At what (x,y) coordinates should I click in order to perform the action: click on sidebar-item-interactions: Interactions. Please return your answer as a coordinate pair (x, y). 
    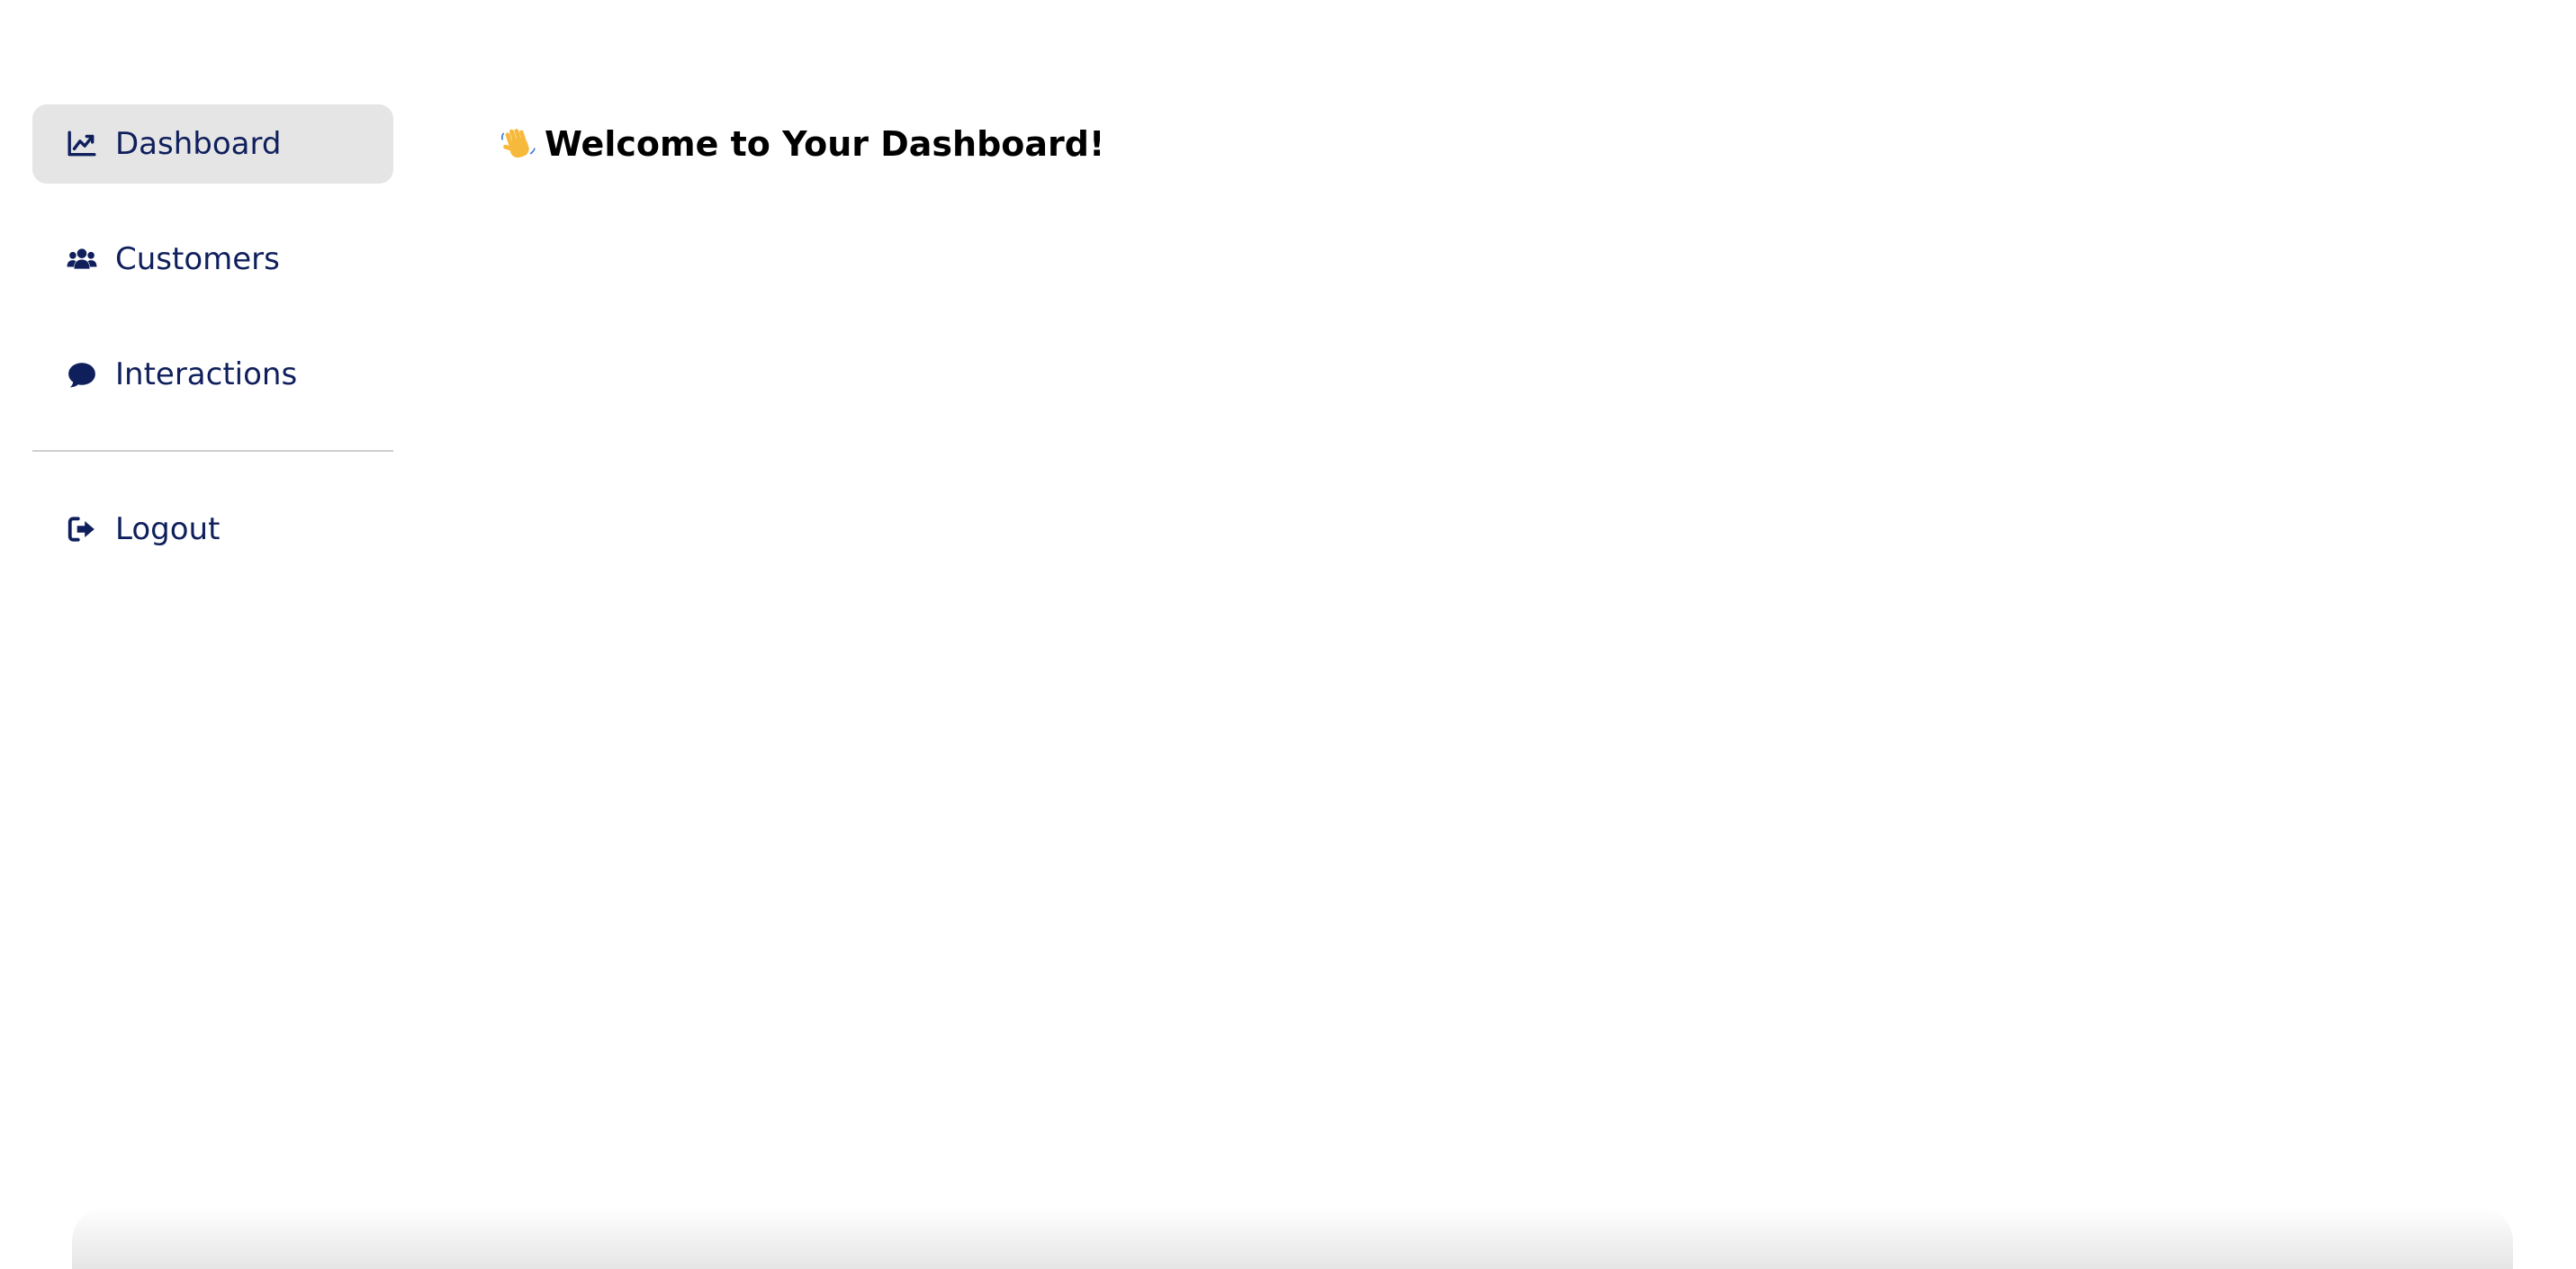
    Looking at the image, I should click on (212, 375).